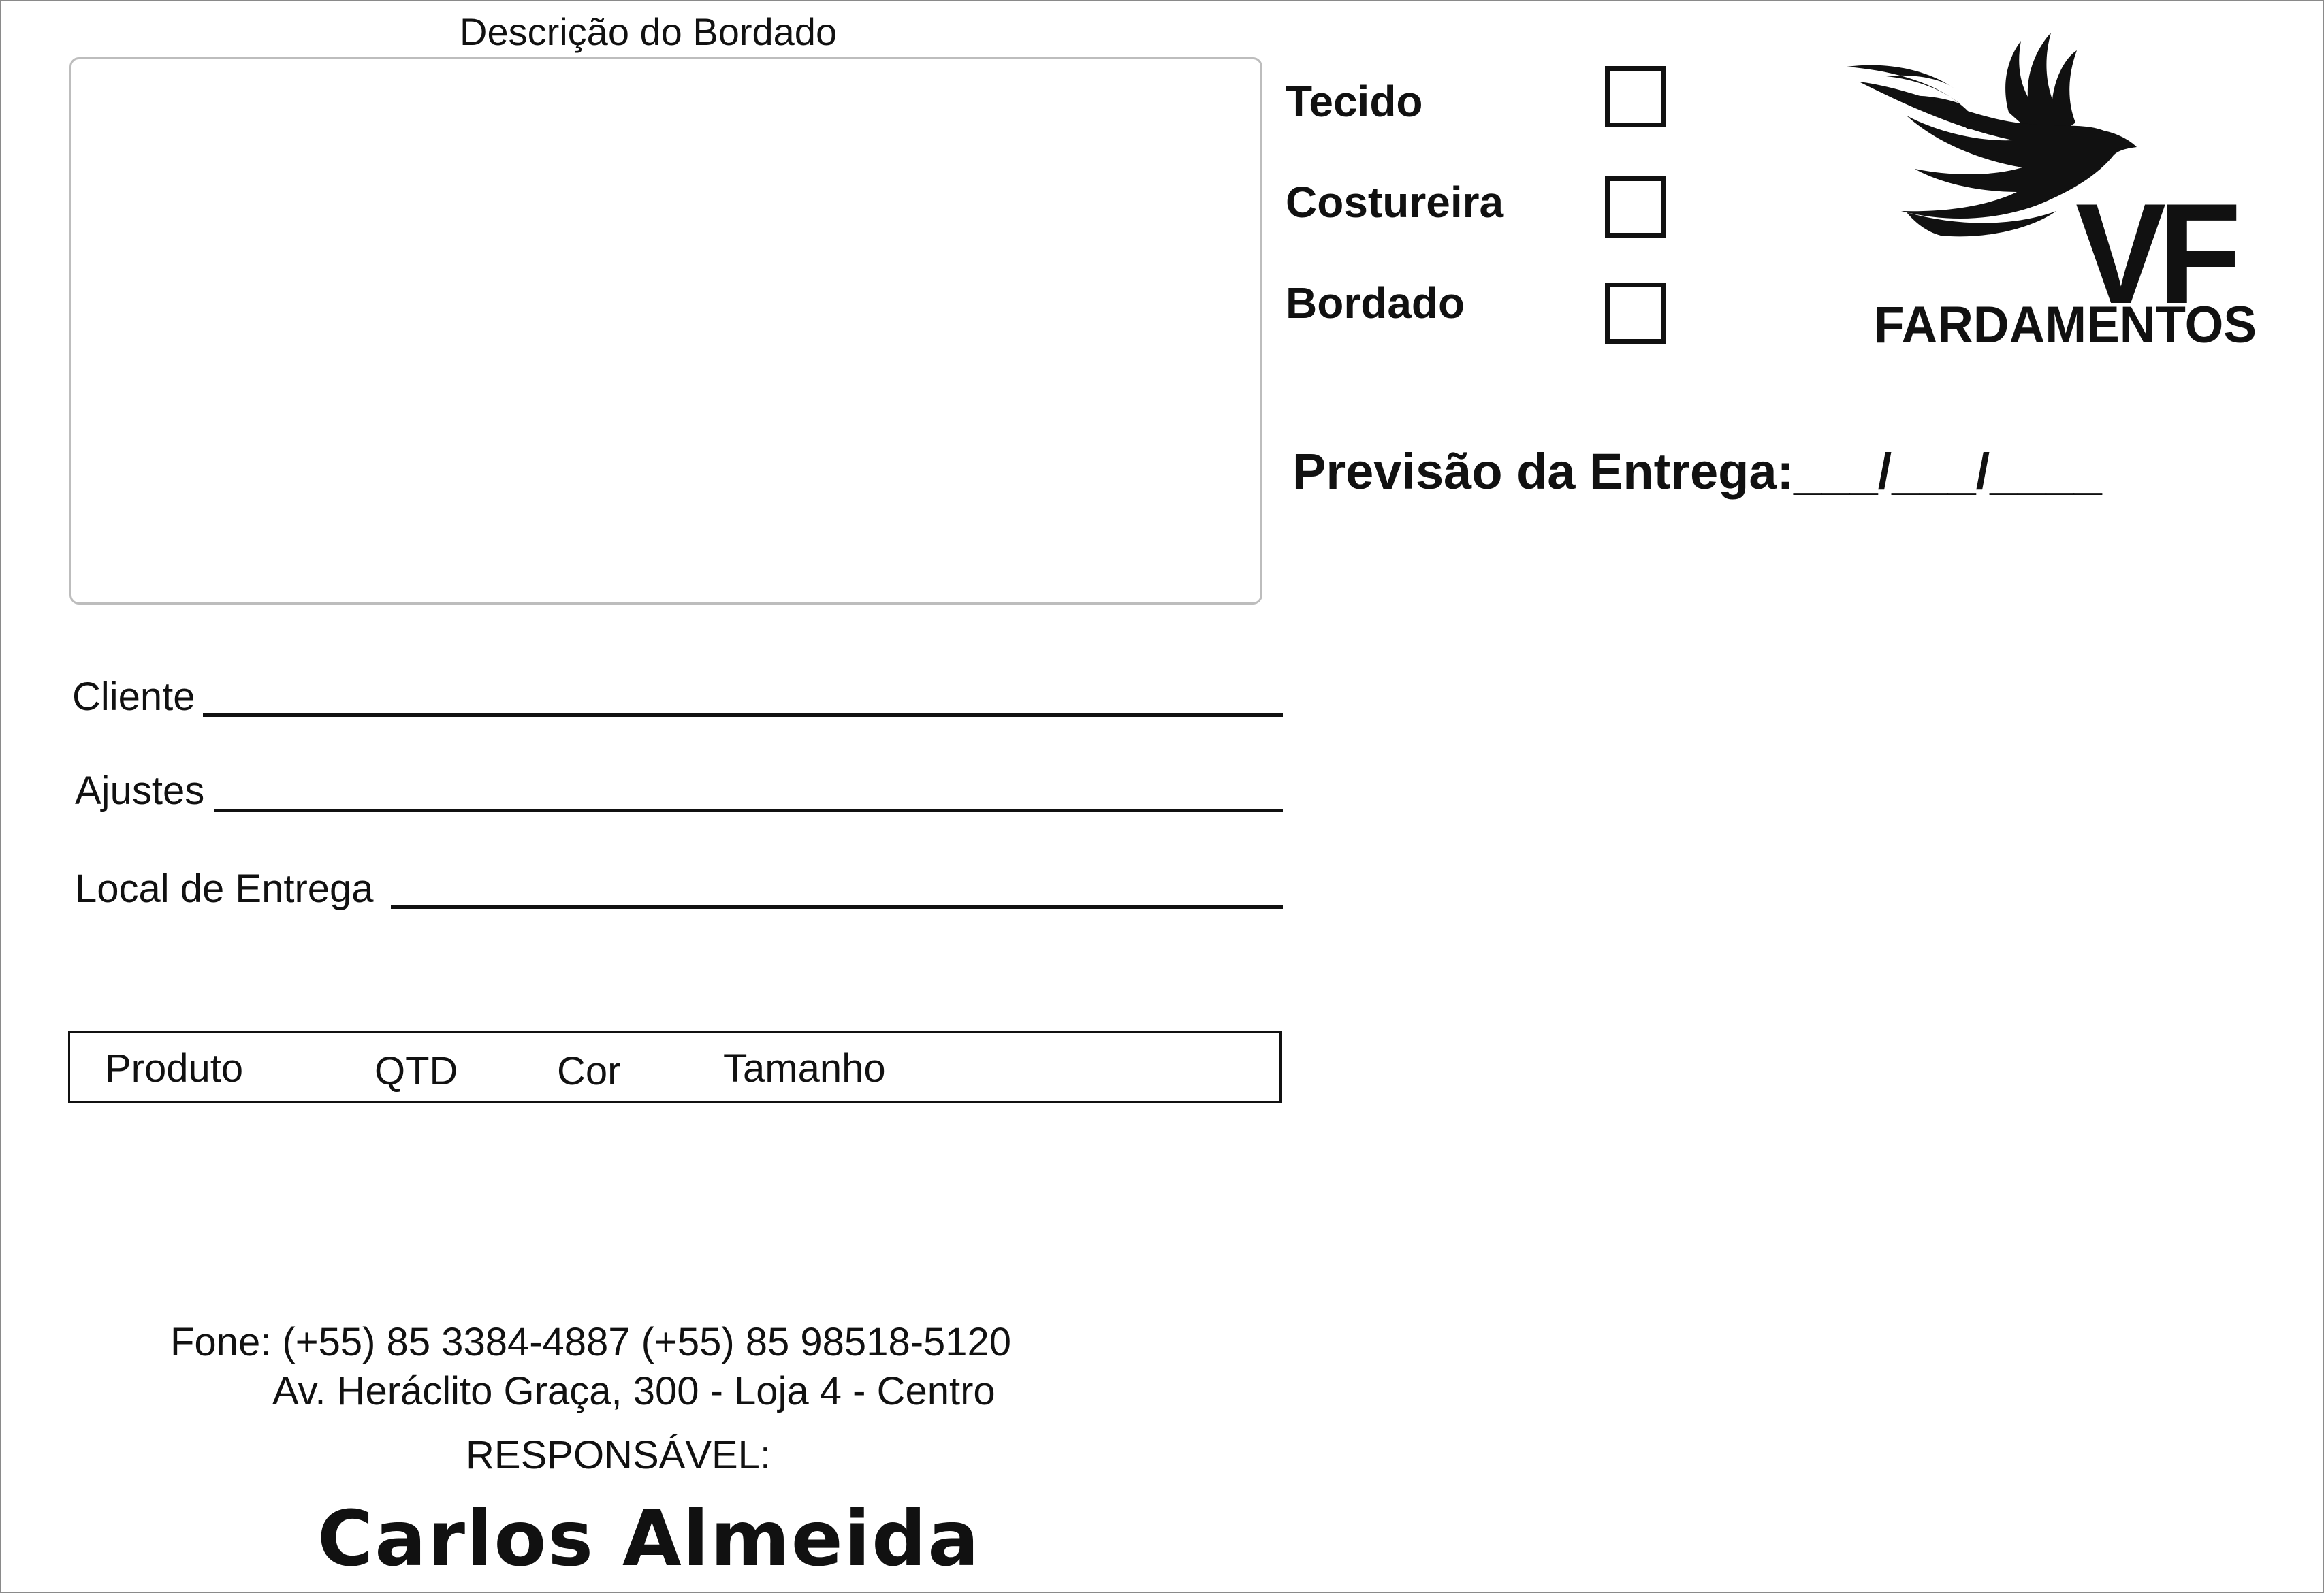  Describe the element at coordinates (649, 31) in the screenshot. I see `description-title: Descrição do Bordado` at that location.